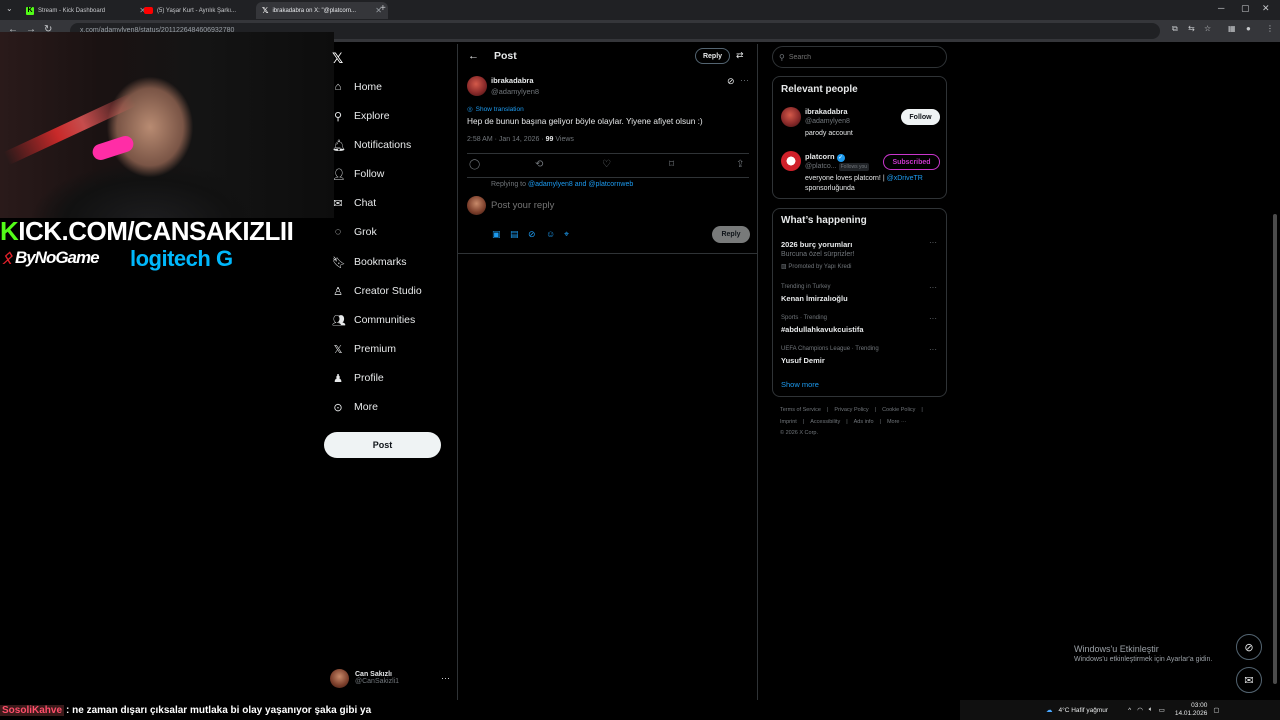  Describe the element at coordinates (1191, 28) in the screenshot. I see `translate-icon: ⇆` at that location.